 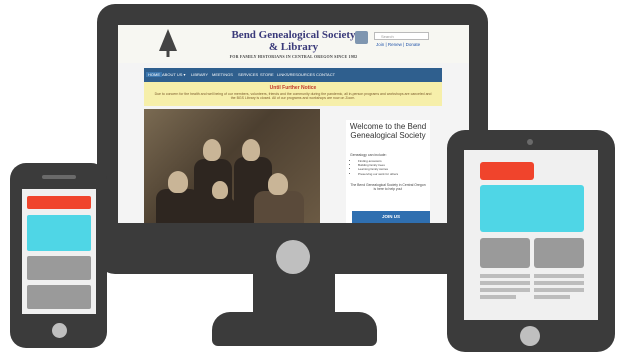 I want to click on welcome-title: Welcome to the Bend Genealogical Society, so click(x=388, y=131).